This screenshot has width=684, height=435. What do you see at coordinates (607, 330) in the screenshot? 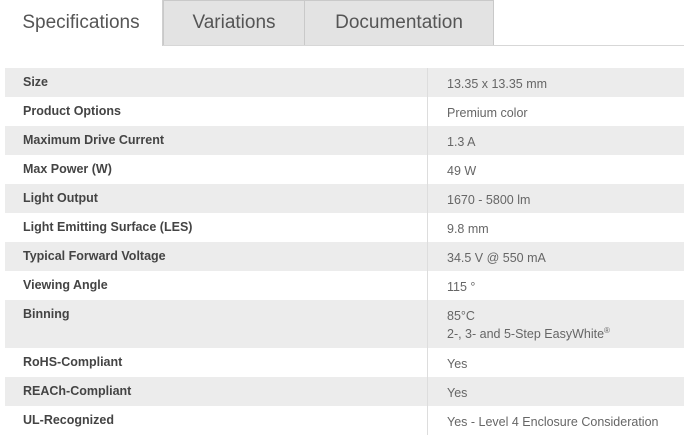
I see `registered-mark: ®` at bounding box center [607, 330].